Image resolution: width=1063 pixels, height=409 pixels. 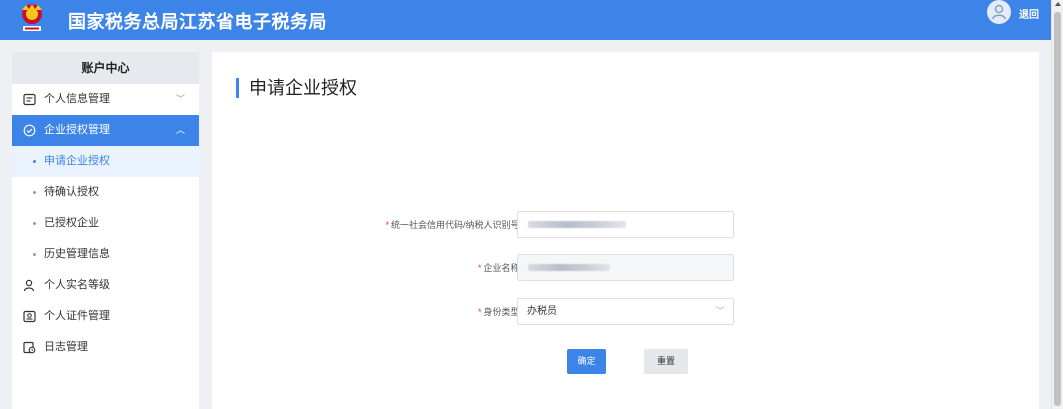 I want to click on sidebar-item-label: 个人信息管理, so click(x=77, y=99).